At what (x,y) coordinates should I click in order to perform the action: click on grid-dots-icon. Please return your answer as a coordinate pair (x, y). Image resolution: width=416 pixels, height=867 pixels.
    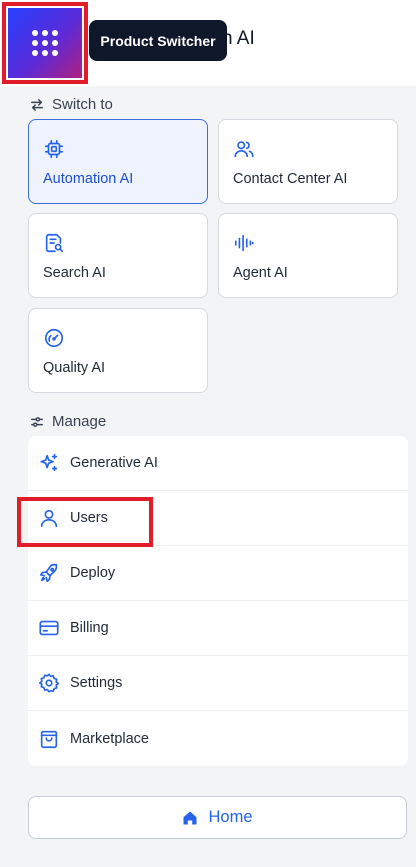
    Looking at the image, I should click on (45, 43).